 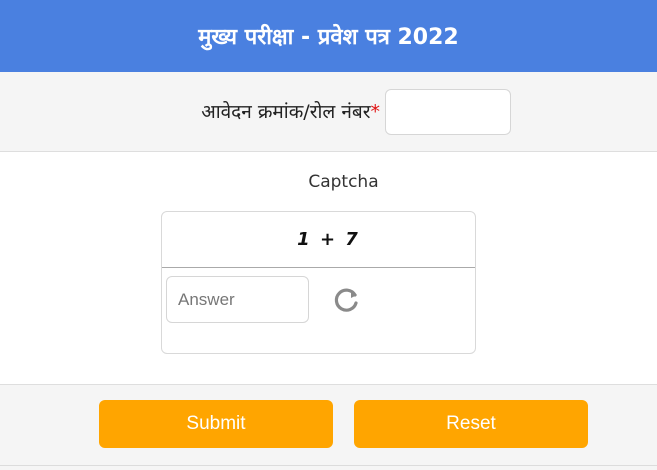 I want to click on captcha-answer-input, so click(x=237, y=299).